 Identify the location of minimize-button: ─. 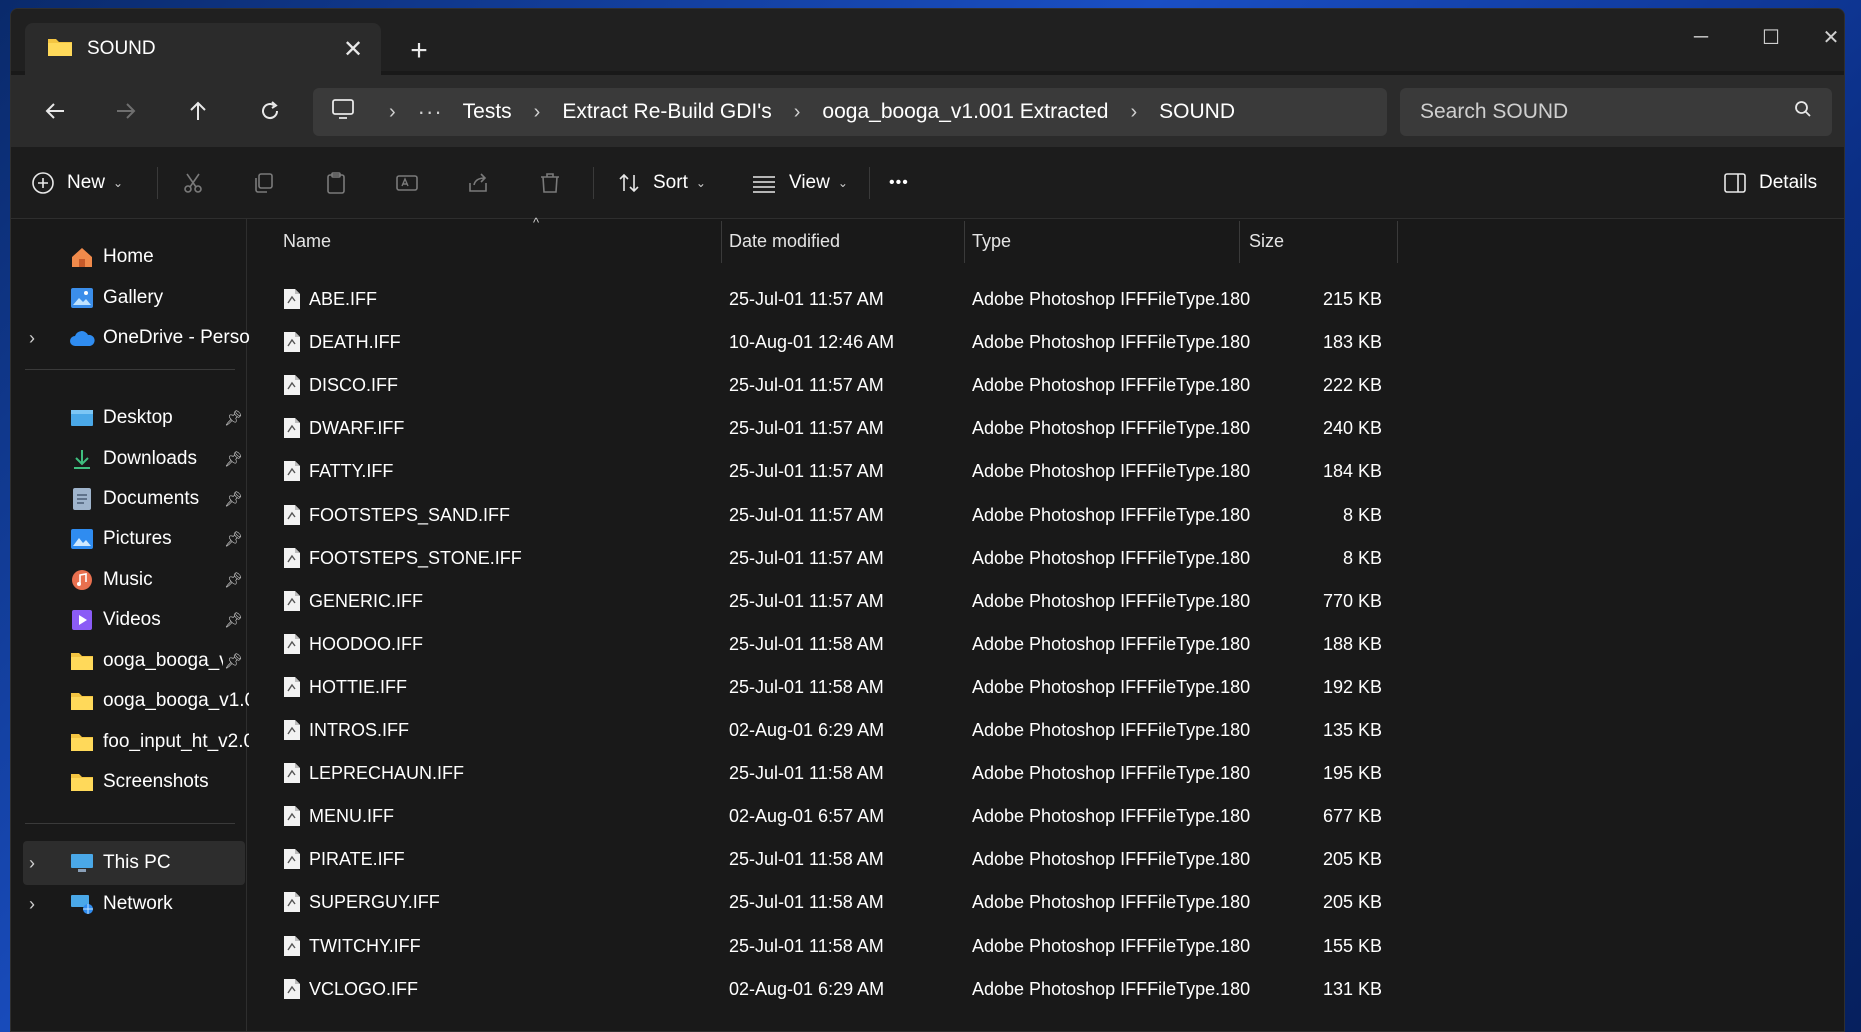
(1701, 37).